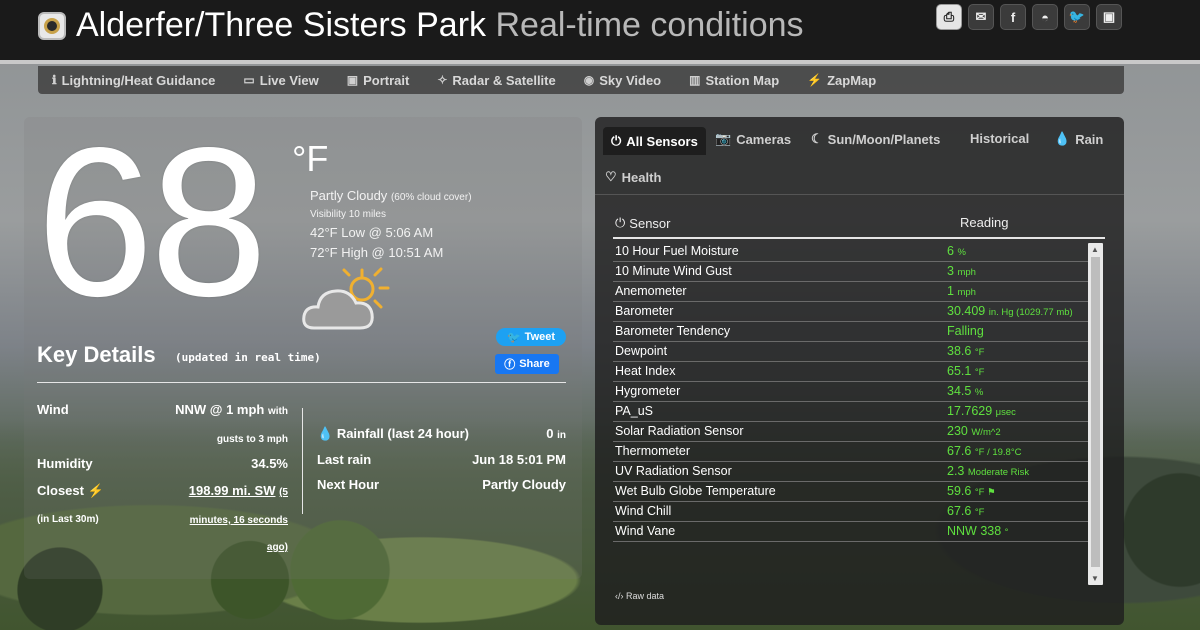 Image resolution: width=1200 pixels, height=630 pixels. Describe the element at coordinates (302, 461) in the screenshot. I see `key-details-column-divider` at that location.